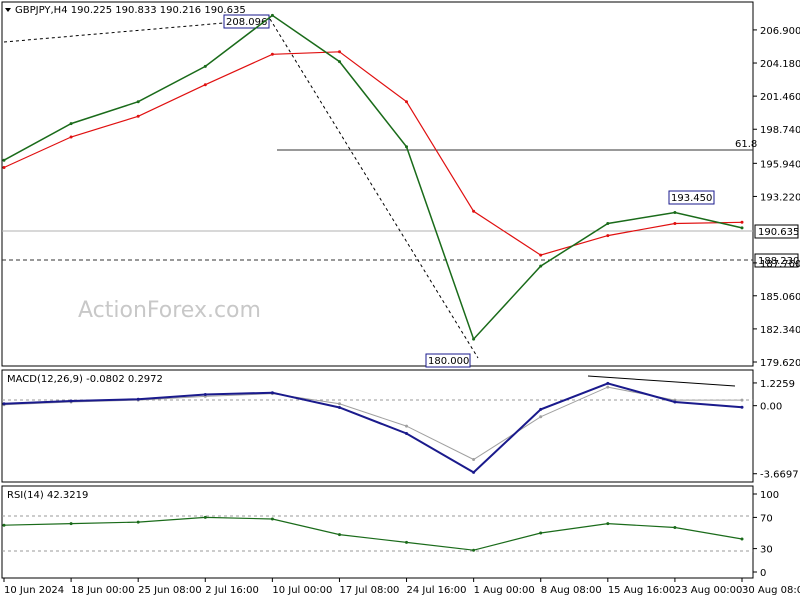 The width and height of the screenshot is (800, 600). What do you see at coordinates (170, 590) in the screenshot?
I see `x-tick-label: 25 Jun 08:00` at bounding box center [170, 590].